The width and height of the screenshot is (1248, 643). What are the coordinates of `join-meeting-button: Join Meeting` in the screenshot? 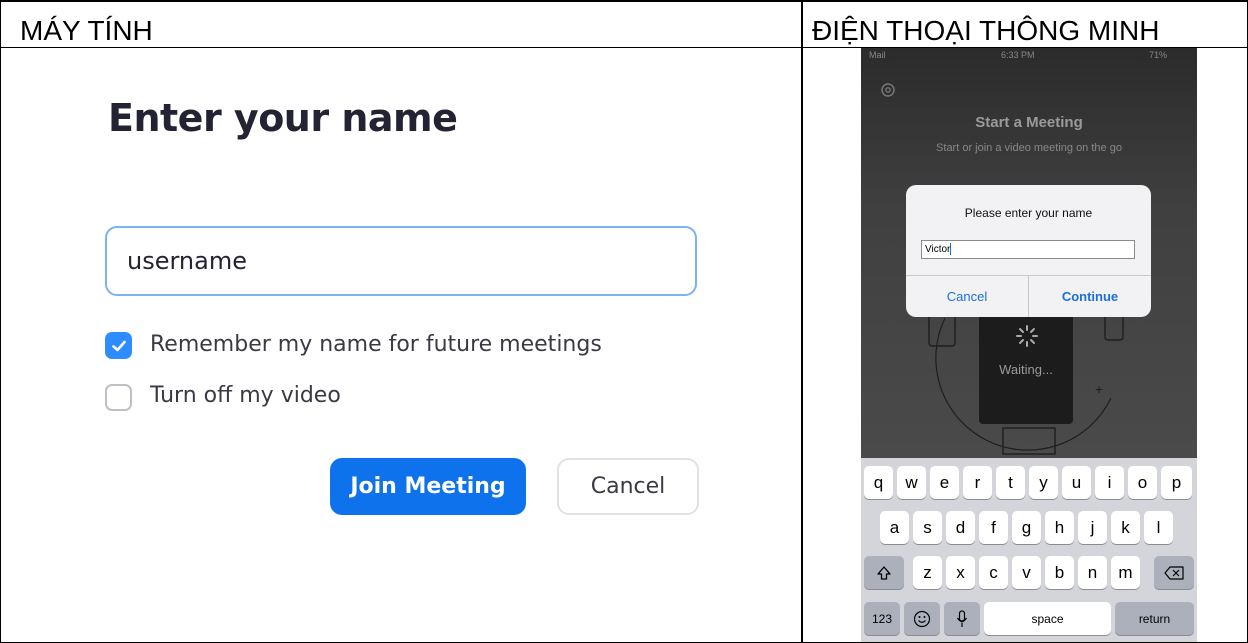 It's located at (428, 486).